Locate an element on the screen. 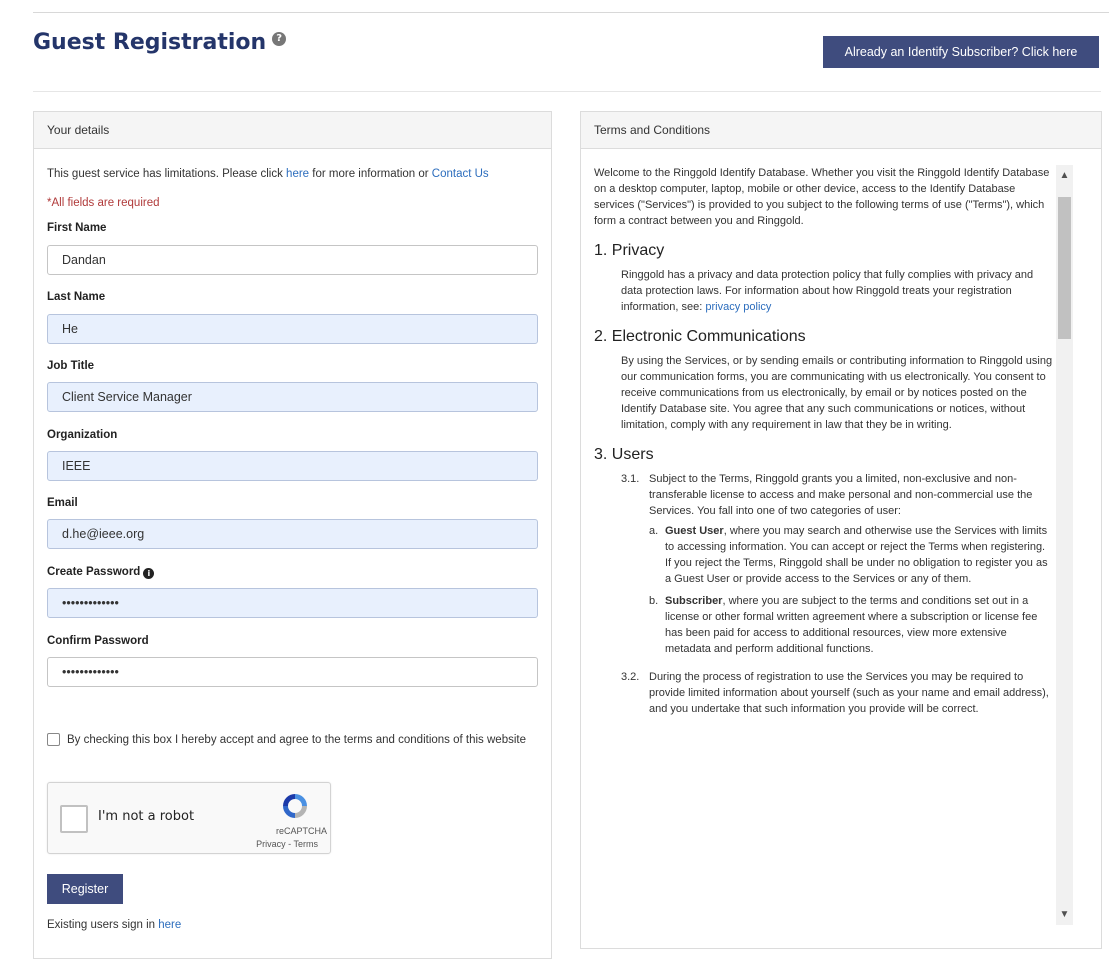 The width and height of the screenshot is (1109, 963). list-marker: b. is located at coordinates (654, 601).